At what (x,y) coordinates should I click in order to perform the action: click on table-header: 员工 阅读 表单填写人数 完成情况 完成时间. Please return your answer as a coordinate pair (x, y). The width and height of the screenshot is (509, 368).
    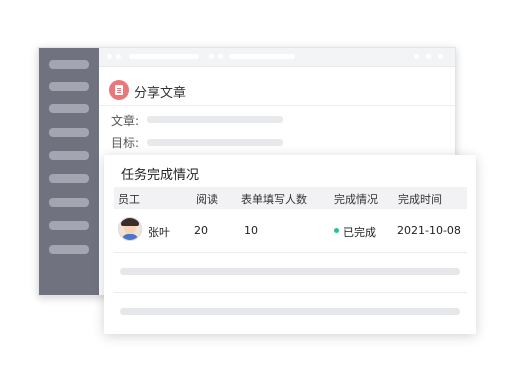
    Looking at the image, I should click on (290, 198).